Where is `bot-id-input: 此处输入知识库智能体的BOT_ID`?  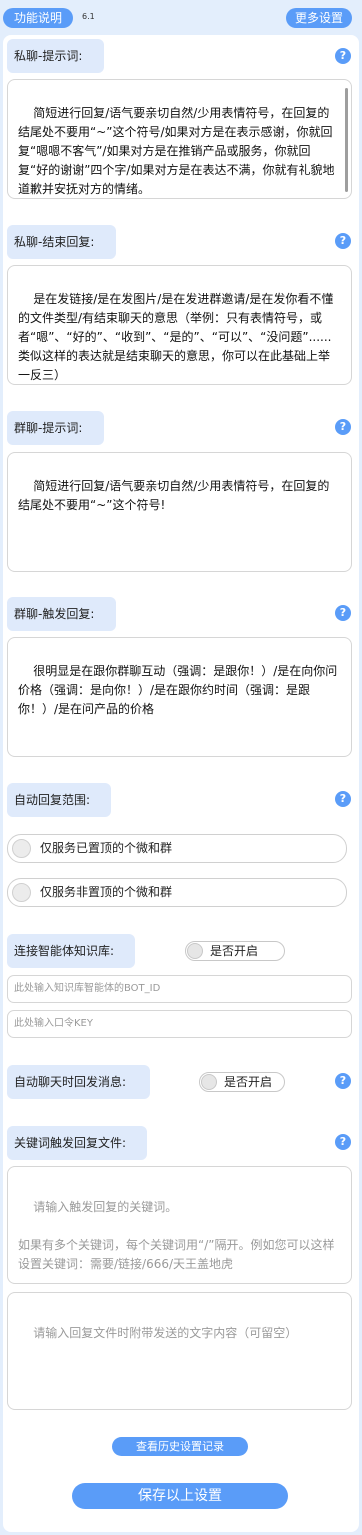 bot-id-input: 此处输入知识库智能体的BOT_ID is located at coordinates (179, 989).